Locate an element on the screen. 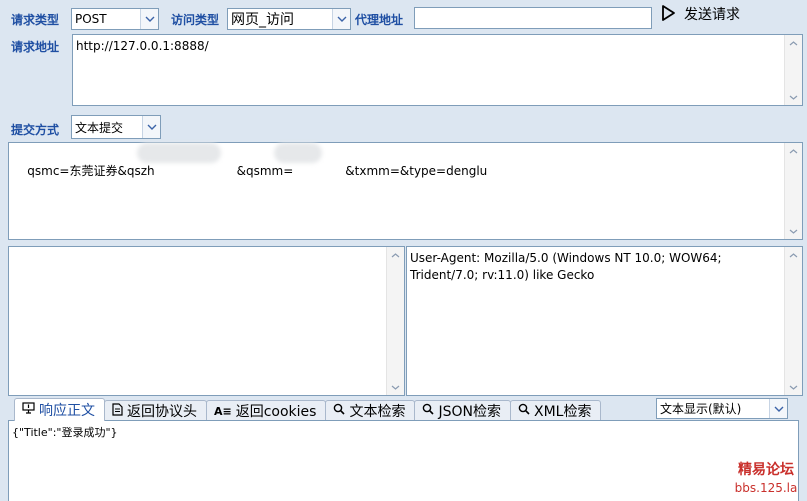 The width and height of the screenshot is (807, 501). request-type-select: POST is located at coordinates (115, 19).